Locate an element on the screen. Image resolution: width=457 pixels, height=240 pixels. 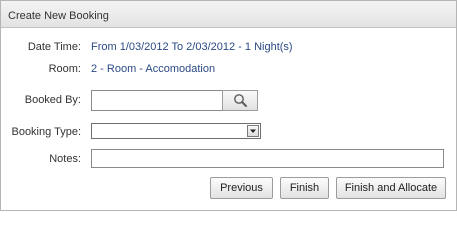
magnifier-icon is located at coordinates (240, 100).